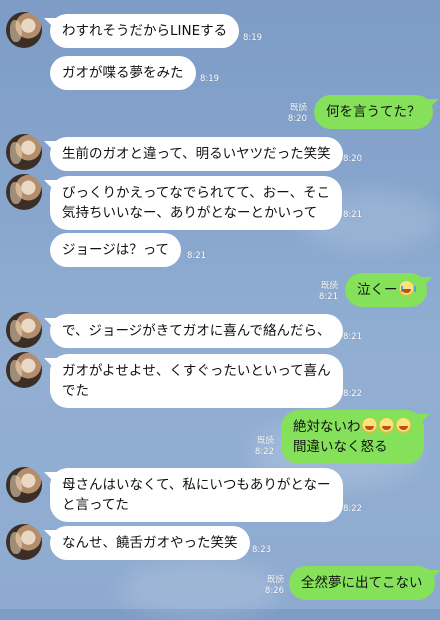 This screenshot has height=620, width=440. I want to click on incoming-message-bubble: わすれそうだからLINEする, so click(145, 31).